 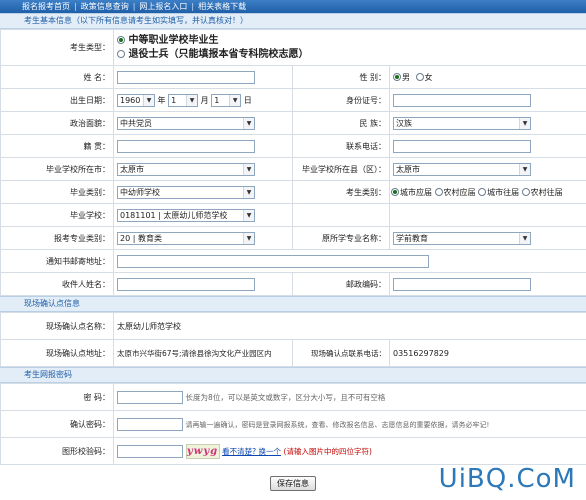 What do you see at coordinates (161, 100) in the screenshot?
I see `birth-year-unit: 年` at bounding box center [161, 100].